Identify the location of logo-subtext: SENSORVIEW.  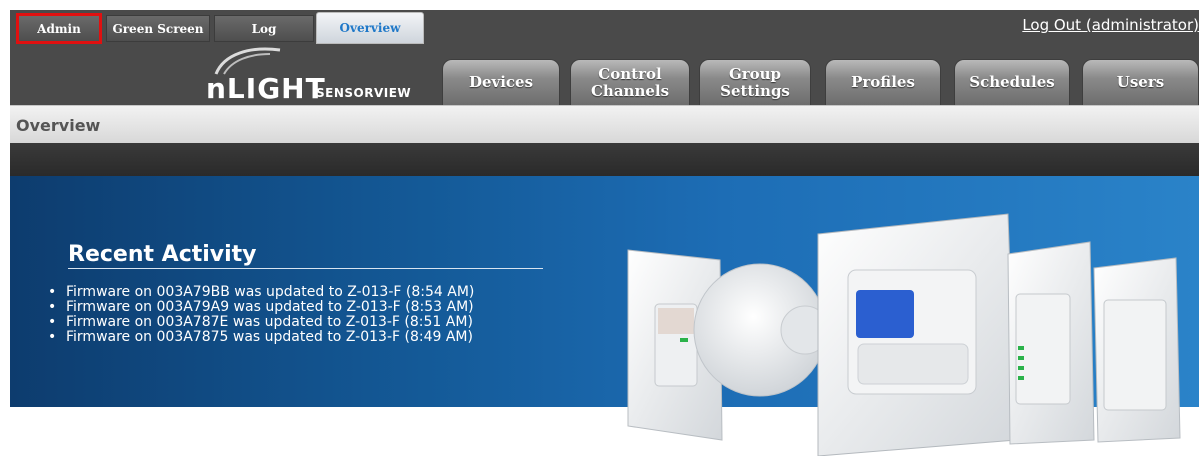
(364, 93).